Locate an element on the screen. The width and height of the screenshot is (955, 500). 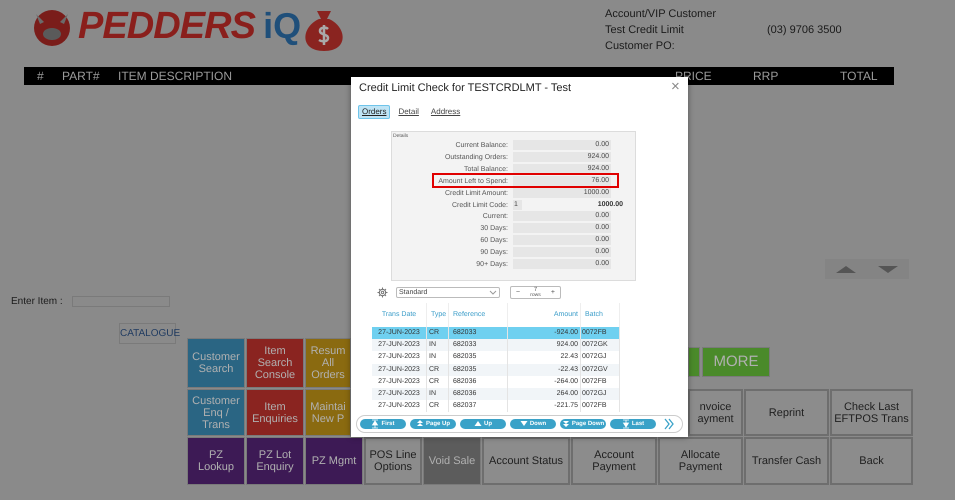
action-tile: Transfer Cash is located at coordinates (786, 461).